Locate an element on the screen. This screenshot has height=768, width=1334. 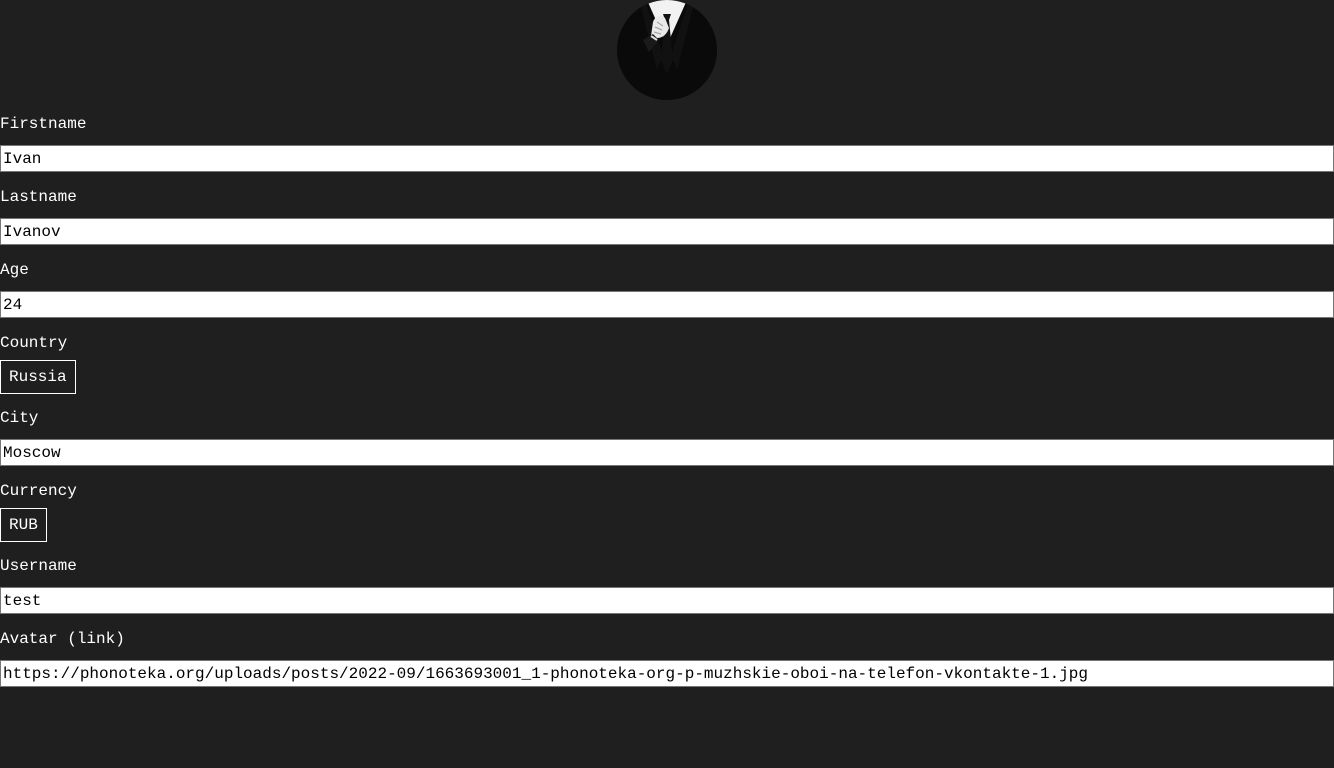
username-label: Username is located at coordinates (38, 566).